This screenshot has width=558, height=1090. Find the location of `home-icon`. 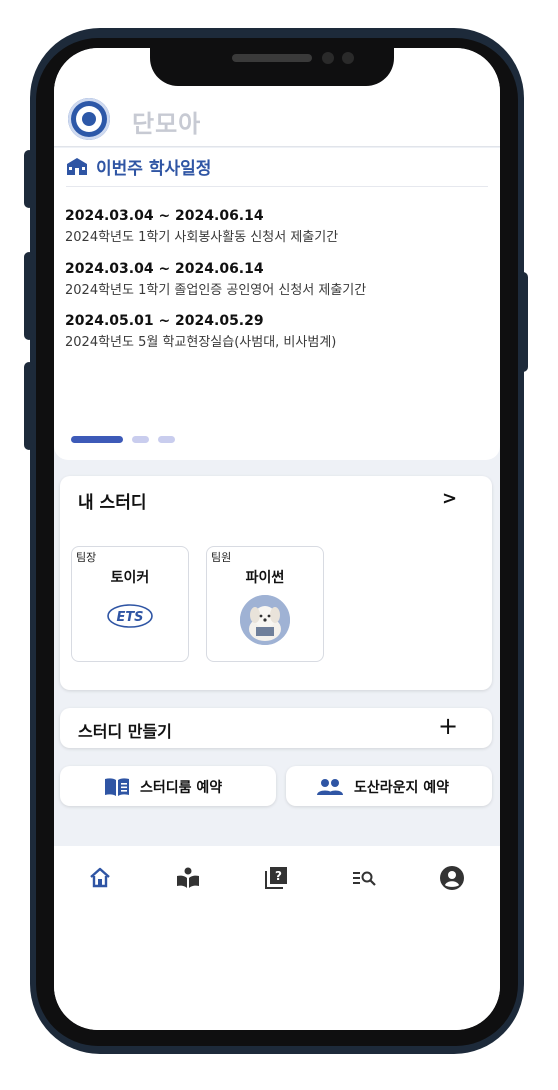

home-icon is located at coordinates (100, 878).